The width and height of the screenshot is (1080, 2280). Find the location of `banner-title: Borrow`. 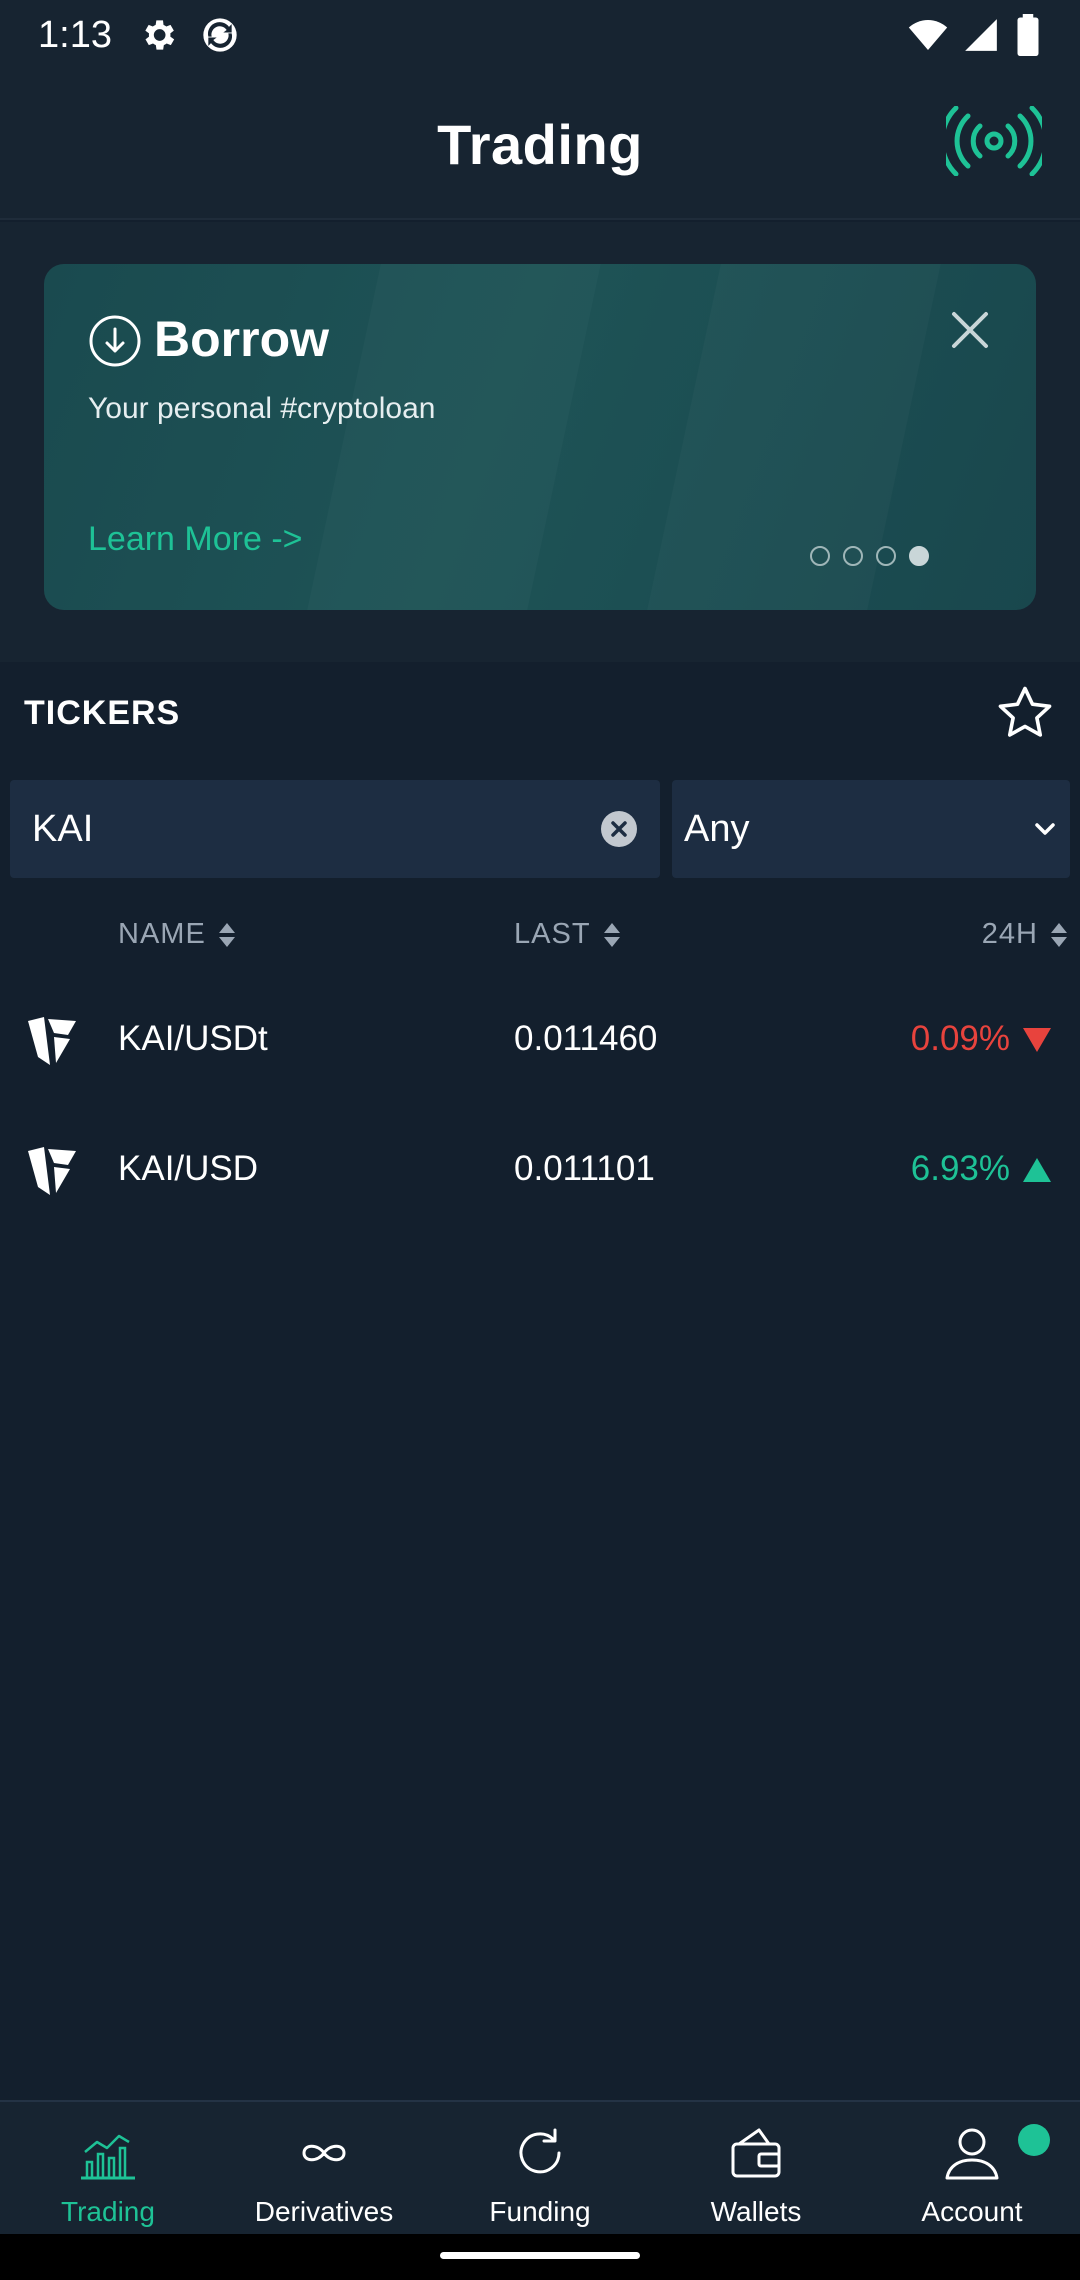

banner-title: Borrow is located at coordinates (241, 339).